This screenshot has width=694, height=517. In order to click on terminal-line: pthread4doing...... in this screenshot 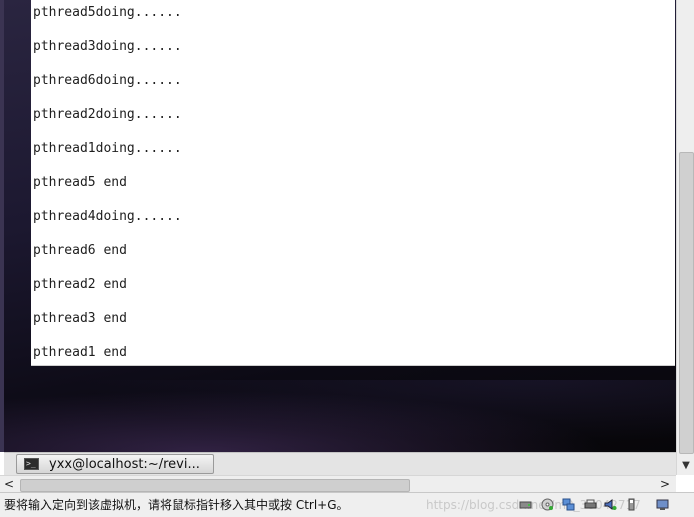, I will do `click(107, 216)`.